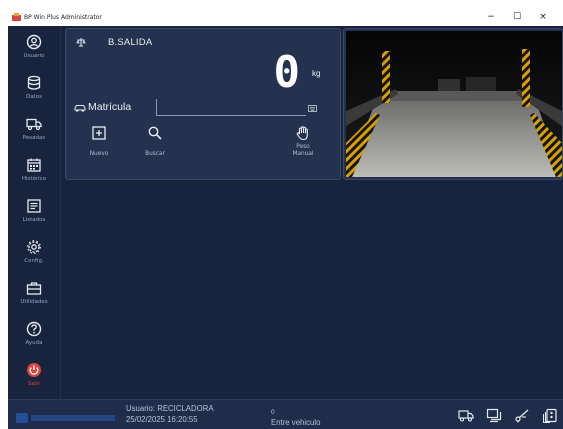 The image size is (563, 429). What do you see at coordinates (155, 133) in the screenshot?
I see `search-icon` at bounding box center [155, 133].